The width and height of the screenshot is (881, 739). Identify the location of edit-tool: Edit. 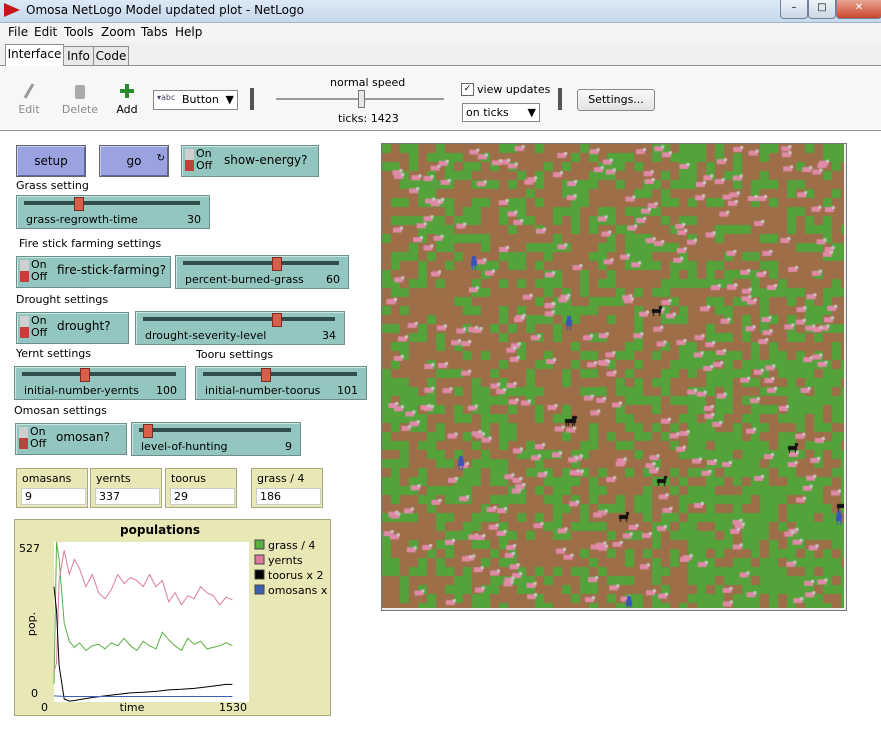
(29, 99).